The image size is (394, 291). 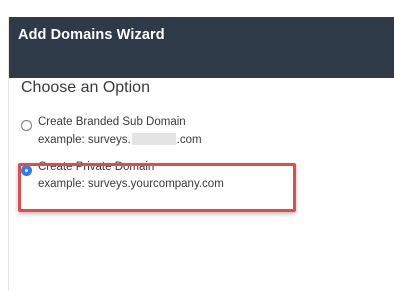 What do you see at coordinates (153, 139) in the screenshot?
I see `redacted-text` at bounding box center [153, 139].